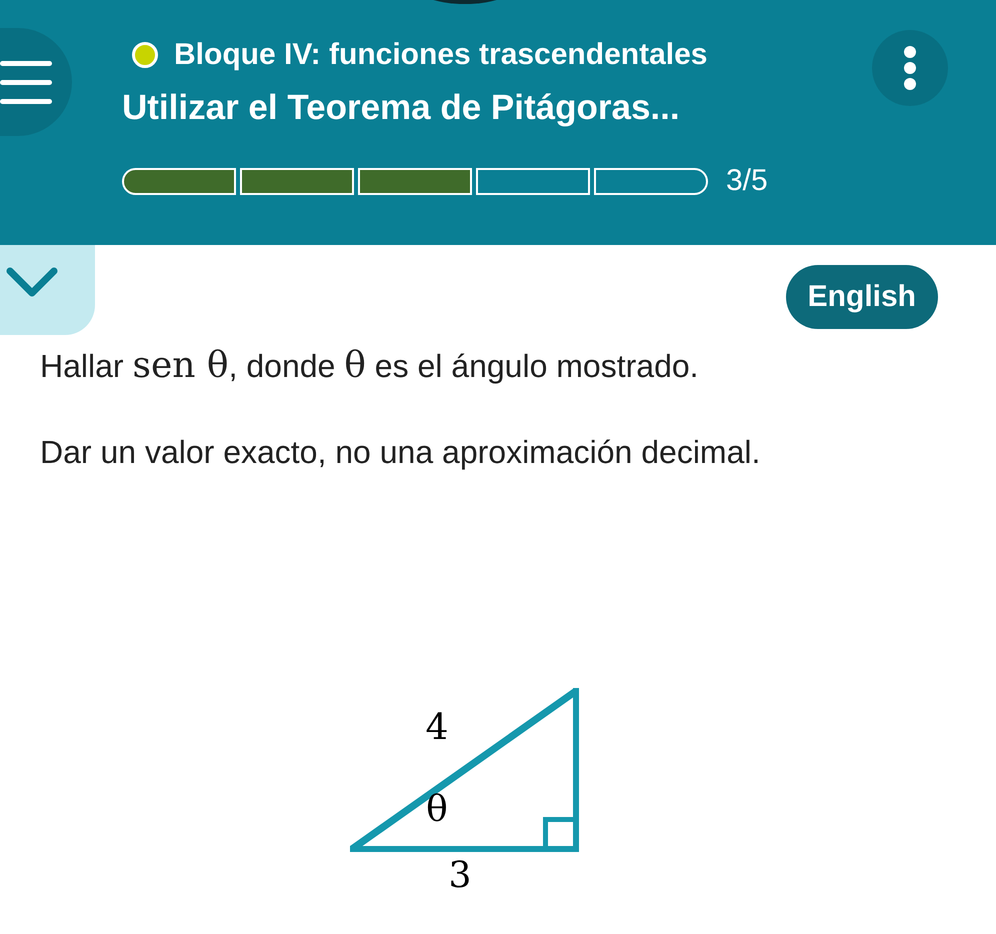  I want to click on hypotenuse-label: 4, so click(437, 727).